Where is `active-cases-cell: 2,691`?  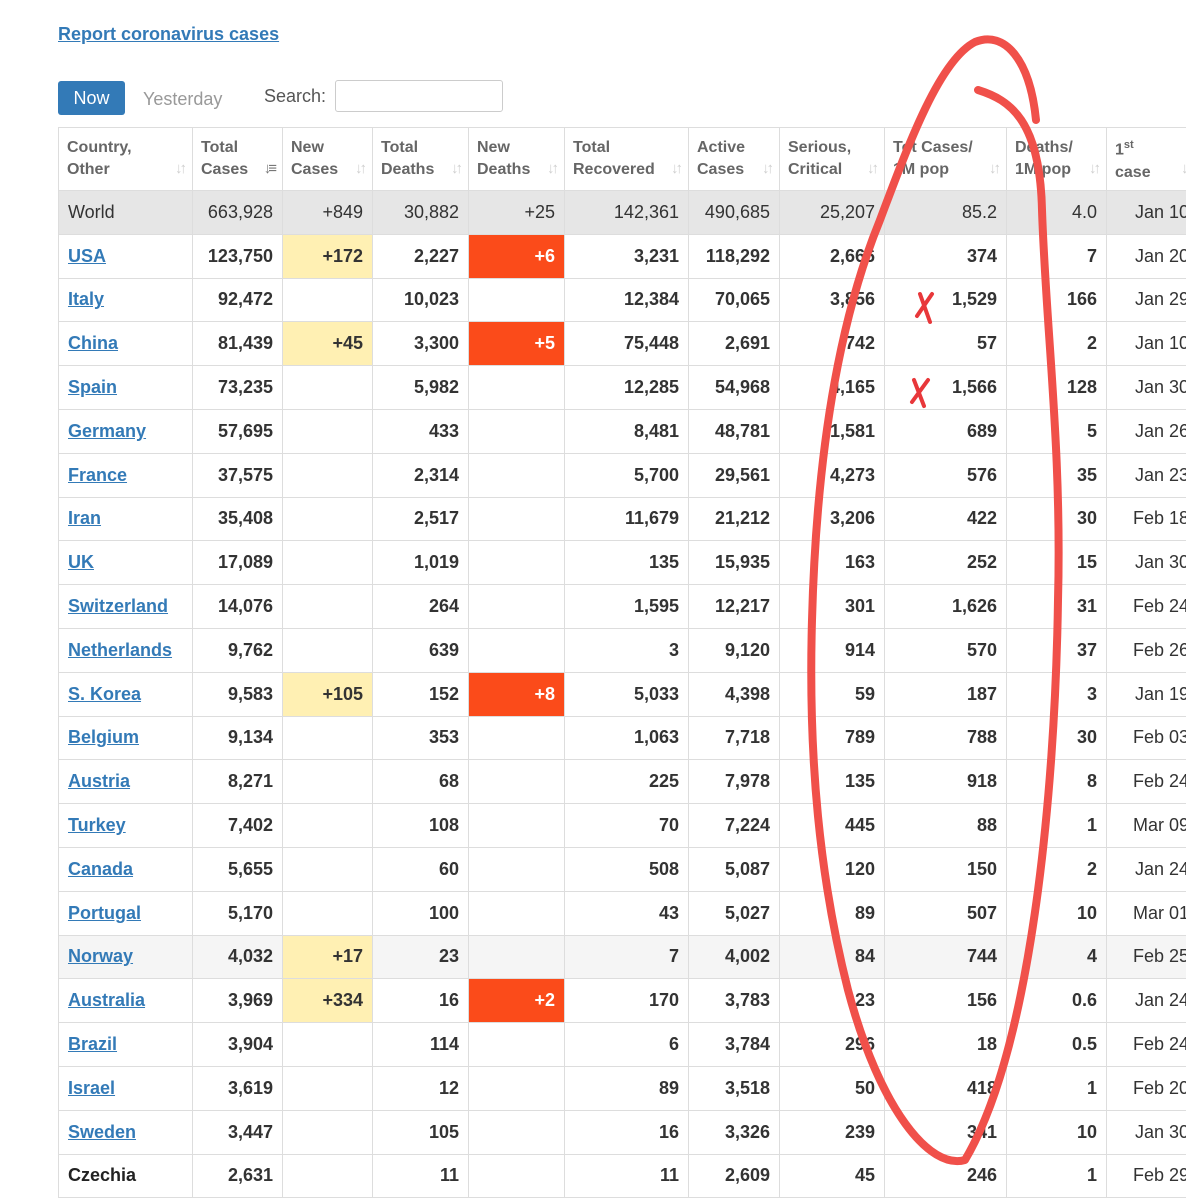
active-cases-cell: 2,691 is located at coordinates (734, 344).